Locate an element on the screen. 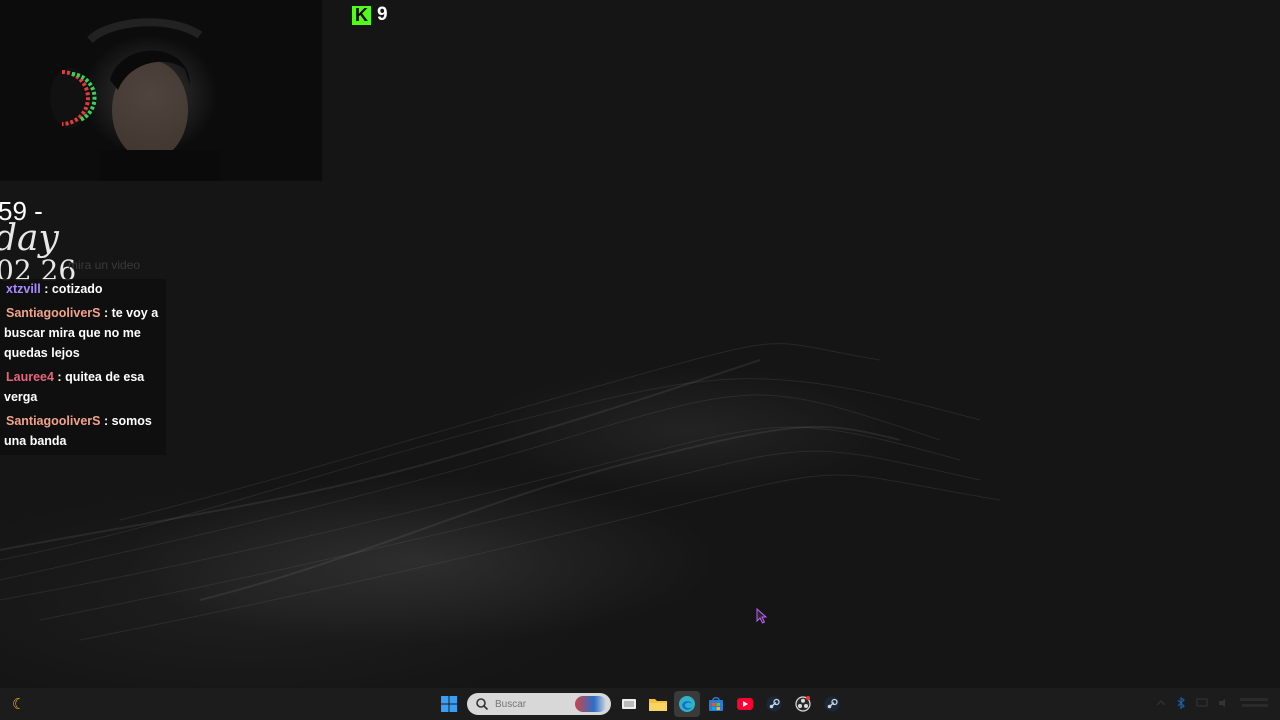  chevron-up-icon is located at coordinates (1161, 703).